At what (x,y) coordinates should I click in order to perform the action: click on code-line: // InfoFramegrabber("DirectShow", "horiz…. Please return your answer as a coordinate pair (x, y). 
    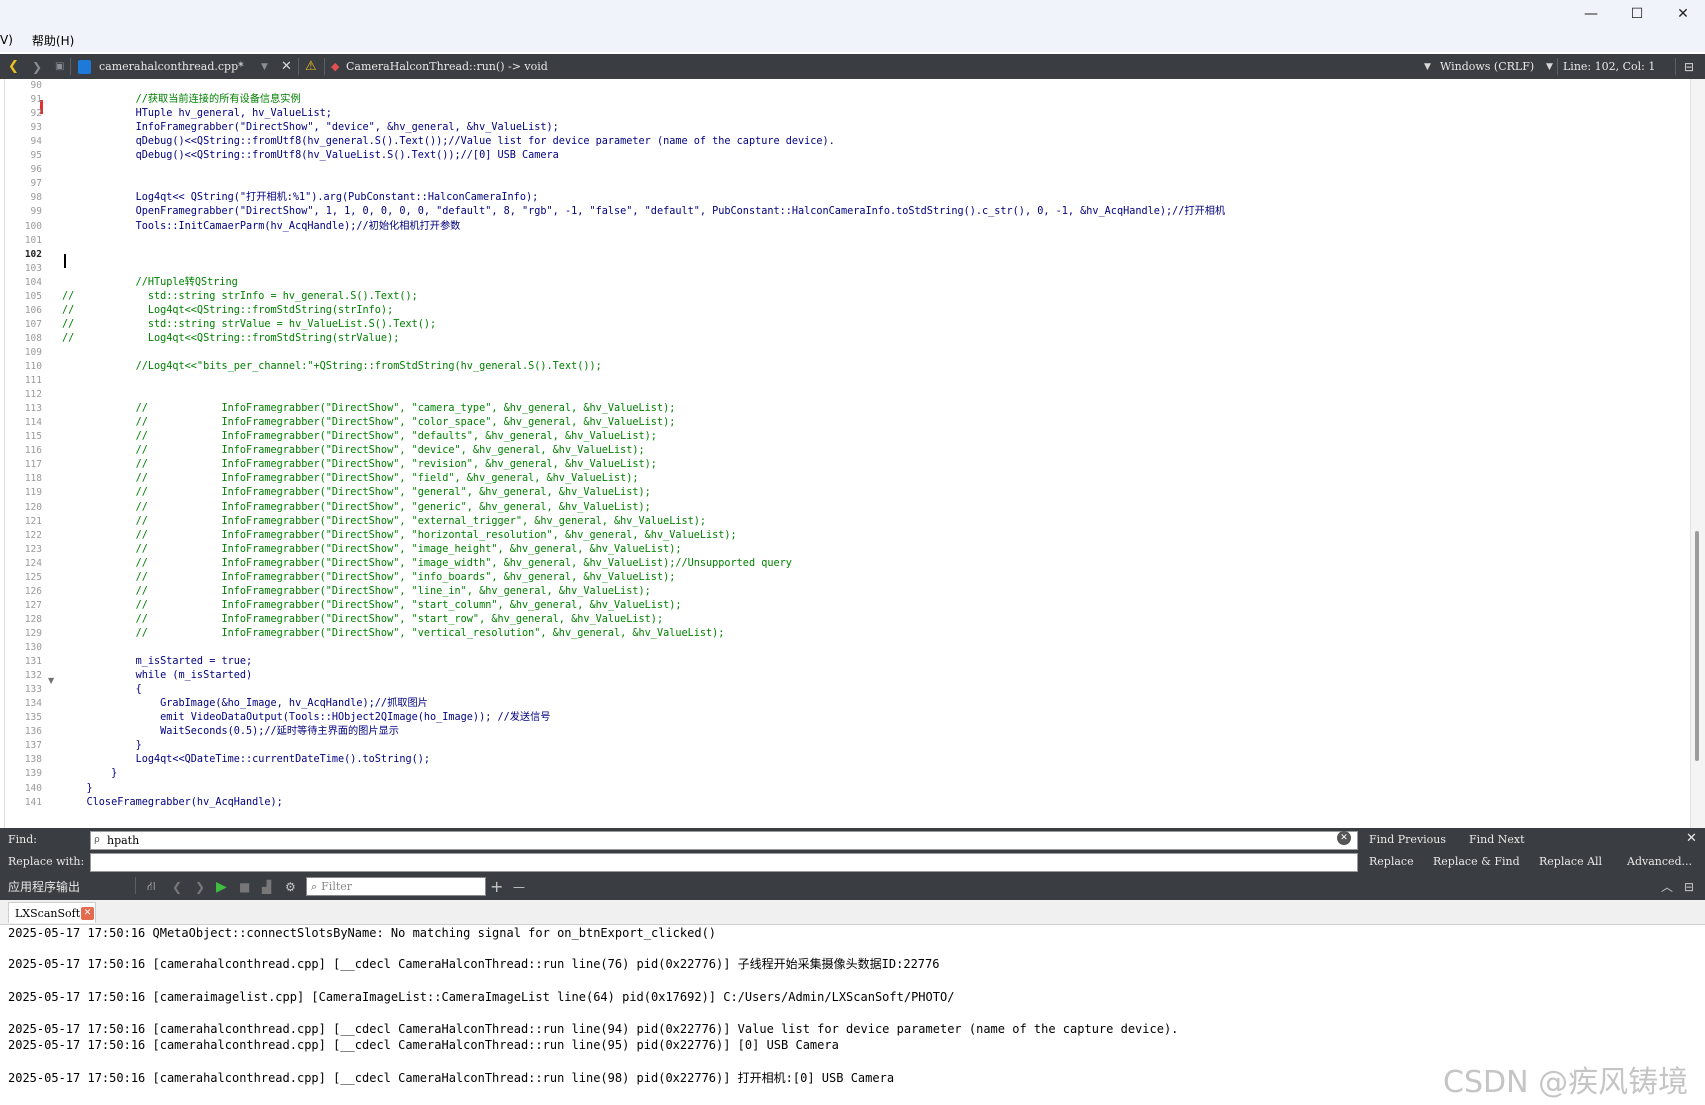
    Looking at the image, I should click on (399, 536).